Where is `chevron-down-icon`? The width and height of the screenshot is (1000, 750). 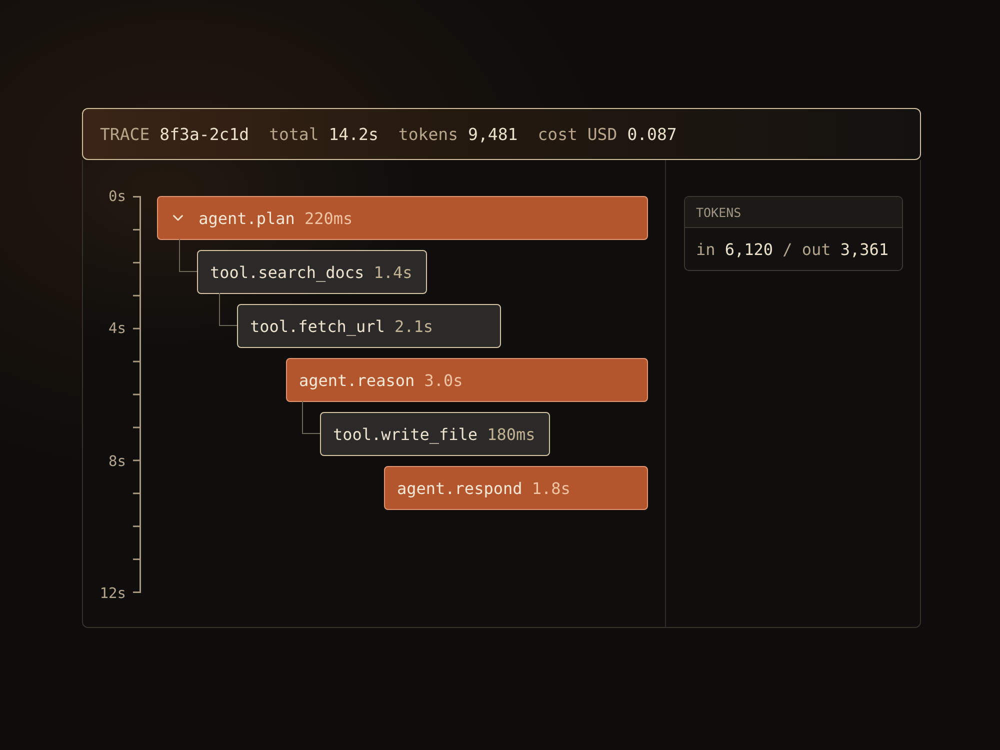 chevron-down-icon is located at coordinates (178, 218).